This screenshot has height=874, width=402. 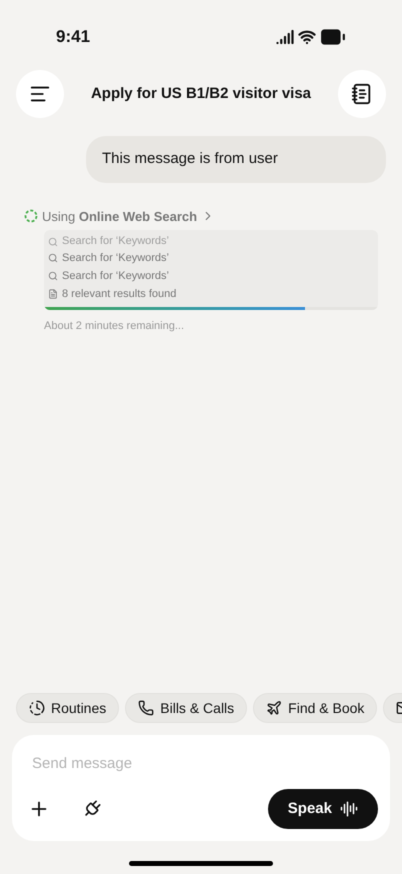 I want to click on clock-icon, so click(x=37, y=708).